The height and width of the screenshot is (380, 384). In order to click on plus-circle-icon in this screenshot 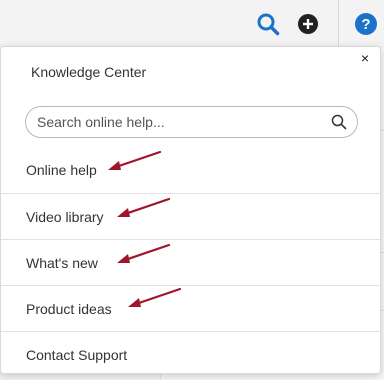, I will do `click(308, 24)`.